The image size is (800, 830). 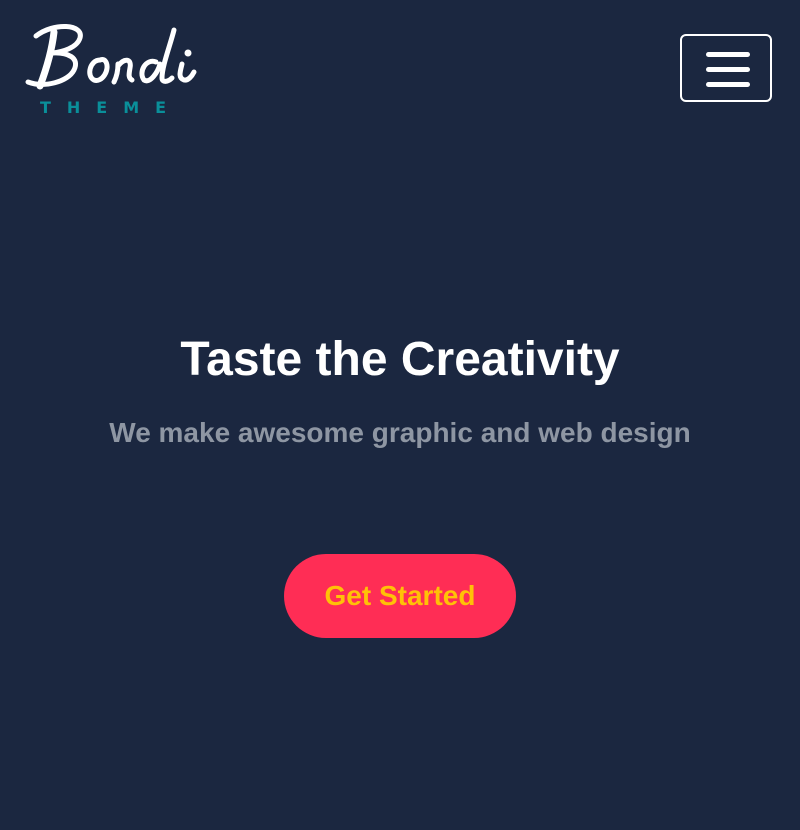 What do you see at coordinates (400, 596) in the screenshot?
I see `get-started-button: Get Started` at bounding box center [400, 596].